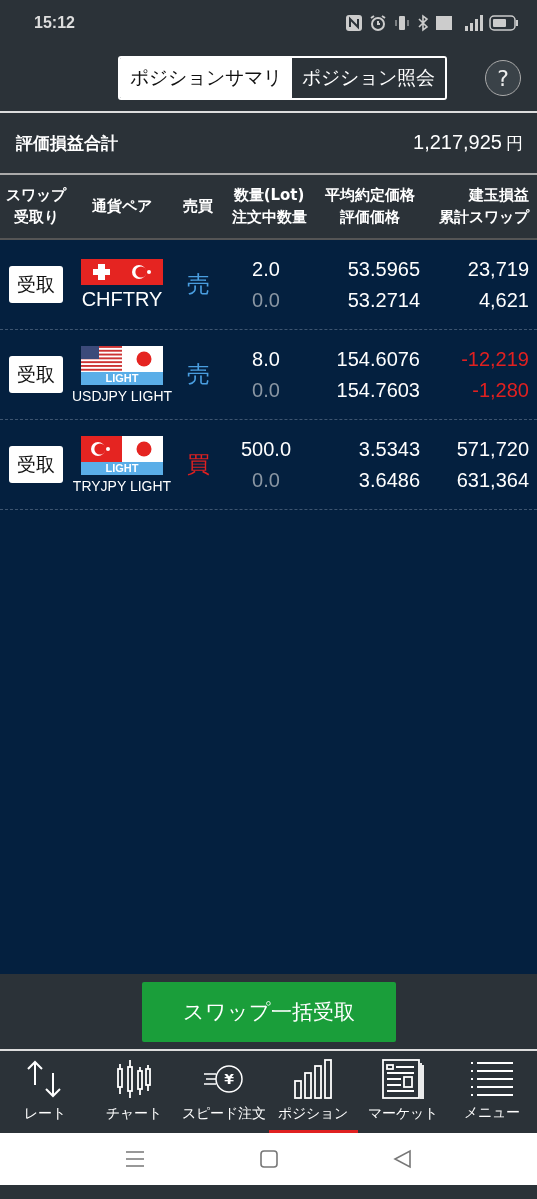 The height and width of the screenshot is (1199, 537). I want to click on currency-pair: USDJPY LIGHT, so click(122, 395).